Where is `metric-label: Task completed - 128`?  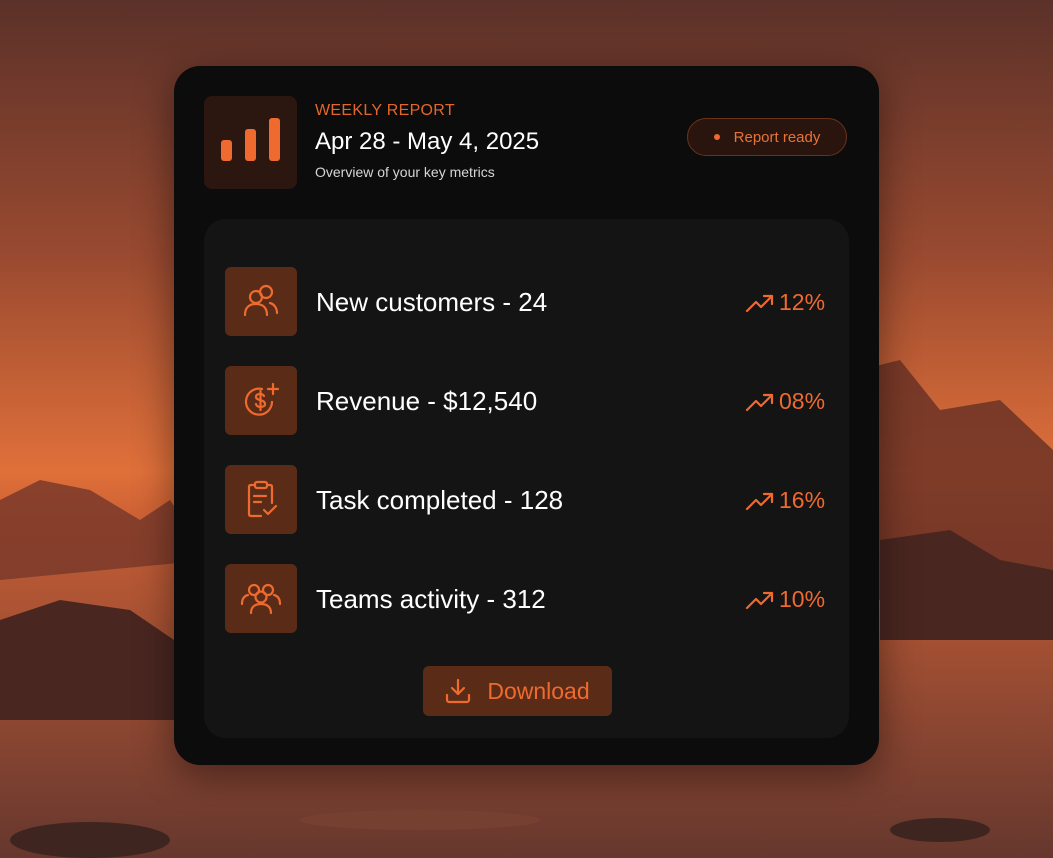 metric-label: Task completed - 128 is located at coordinates (440, 500).